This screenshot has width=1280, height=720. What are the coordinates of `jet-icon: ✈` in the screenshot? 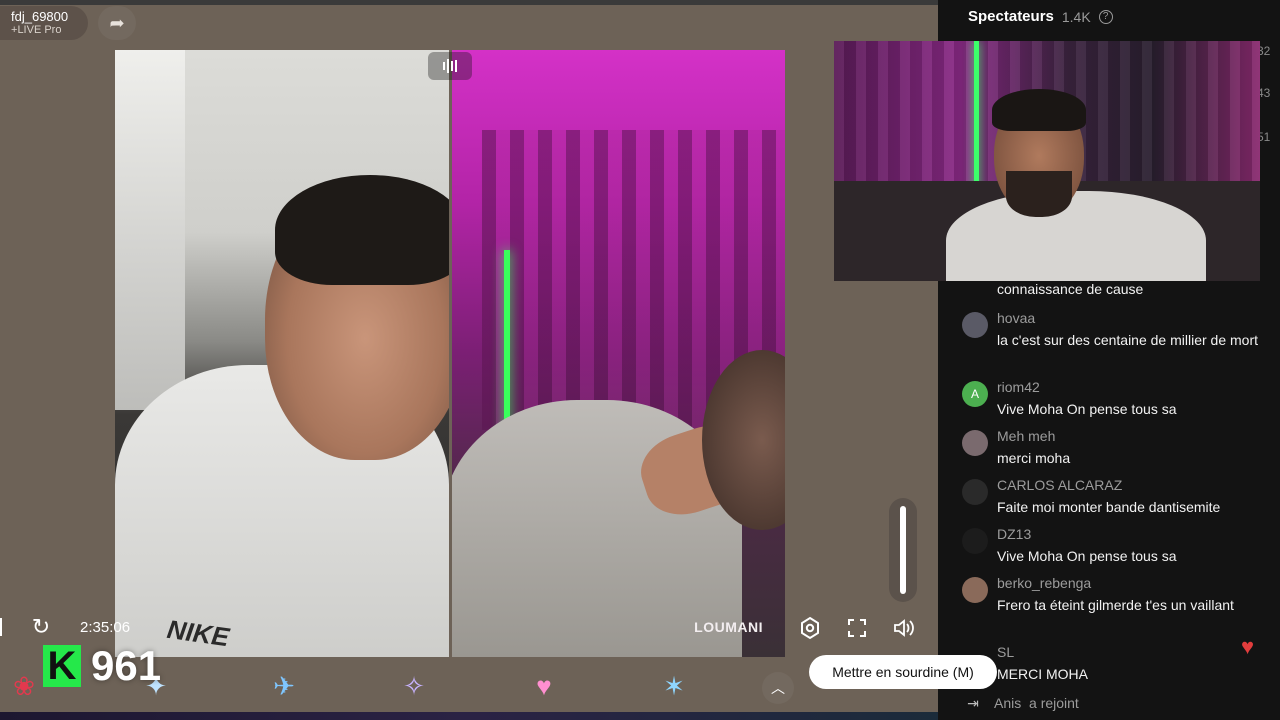 It's located at (284, 685).